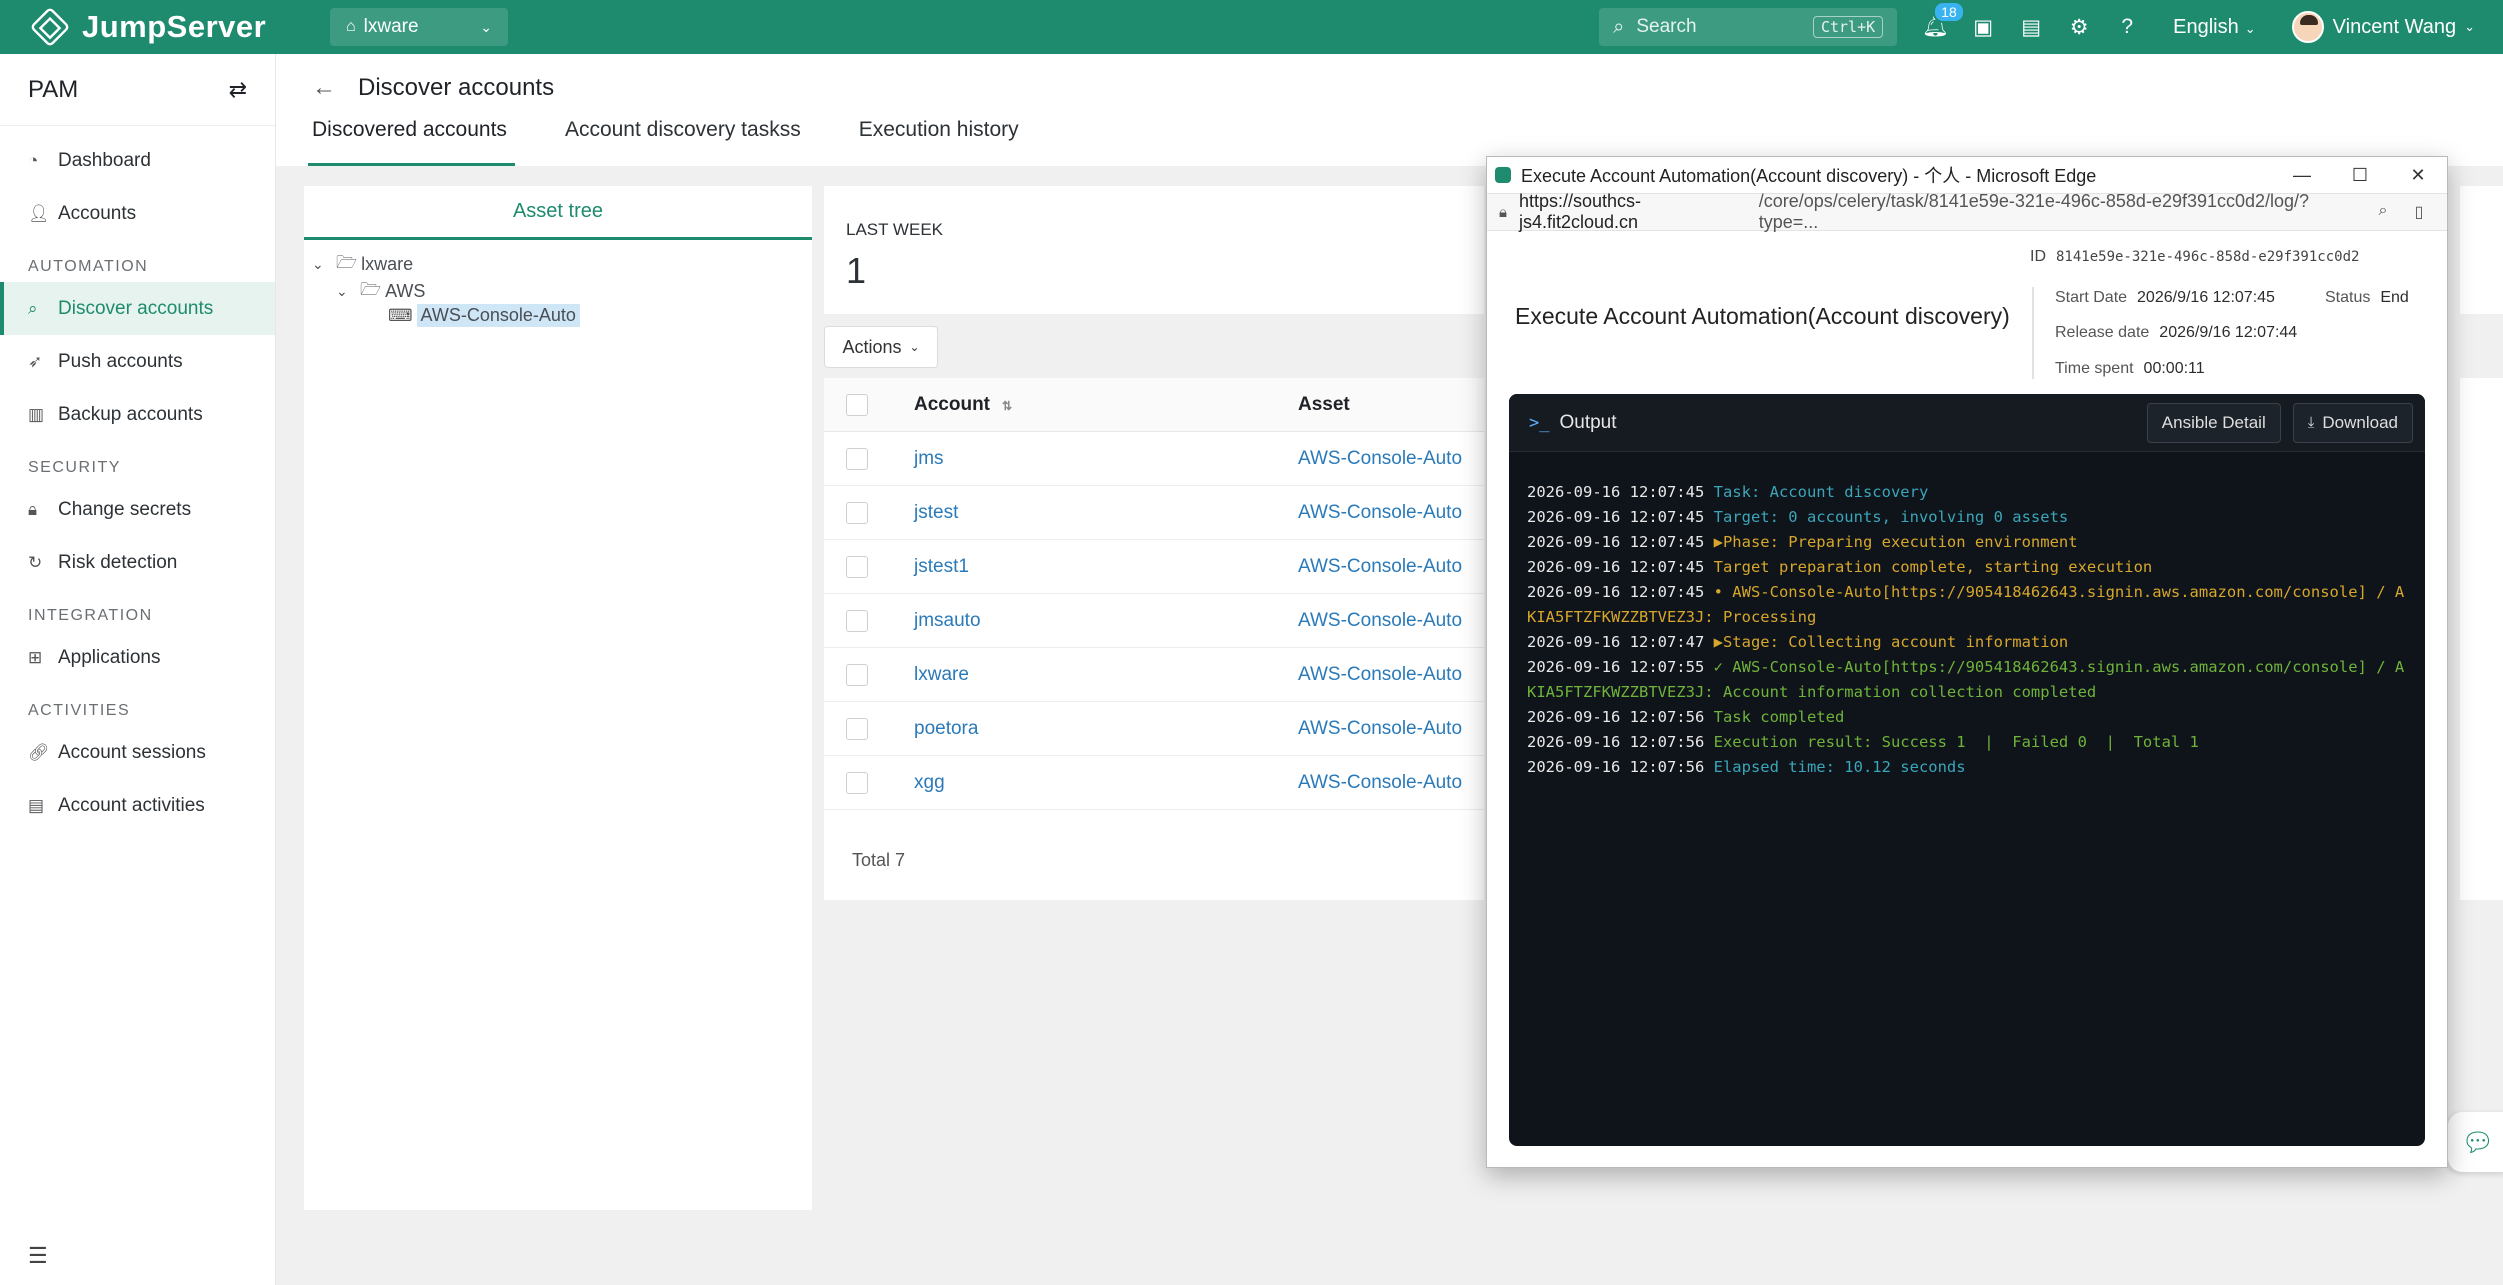  Describe the element at coordinates (1895, 542) in the screenshot. I see `log-text: ▶Phase: Preparing execution environment` at that location.